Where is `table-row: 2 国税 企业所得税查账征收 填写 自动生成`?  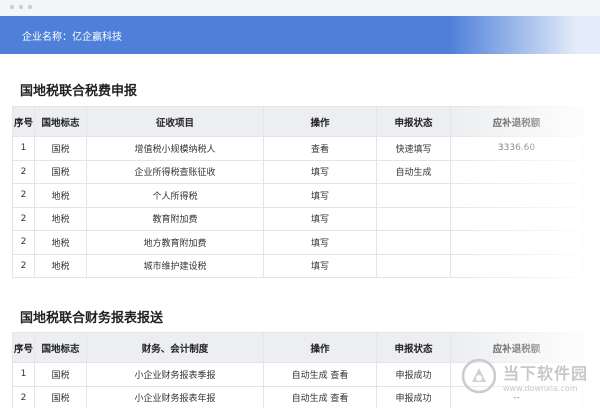 table-row: 2 国税 企业所得税查账征收 填写 自动生成 is located at coordinates (297, 171).